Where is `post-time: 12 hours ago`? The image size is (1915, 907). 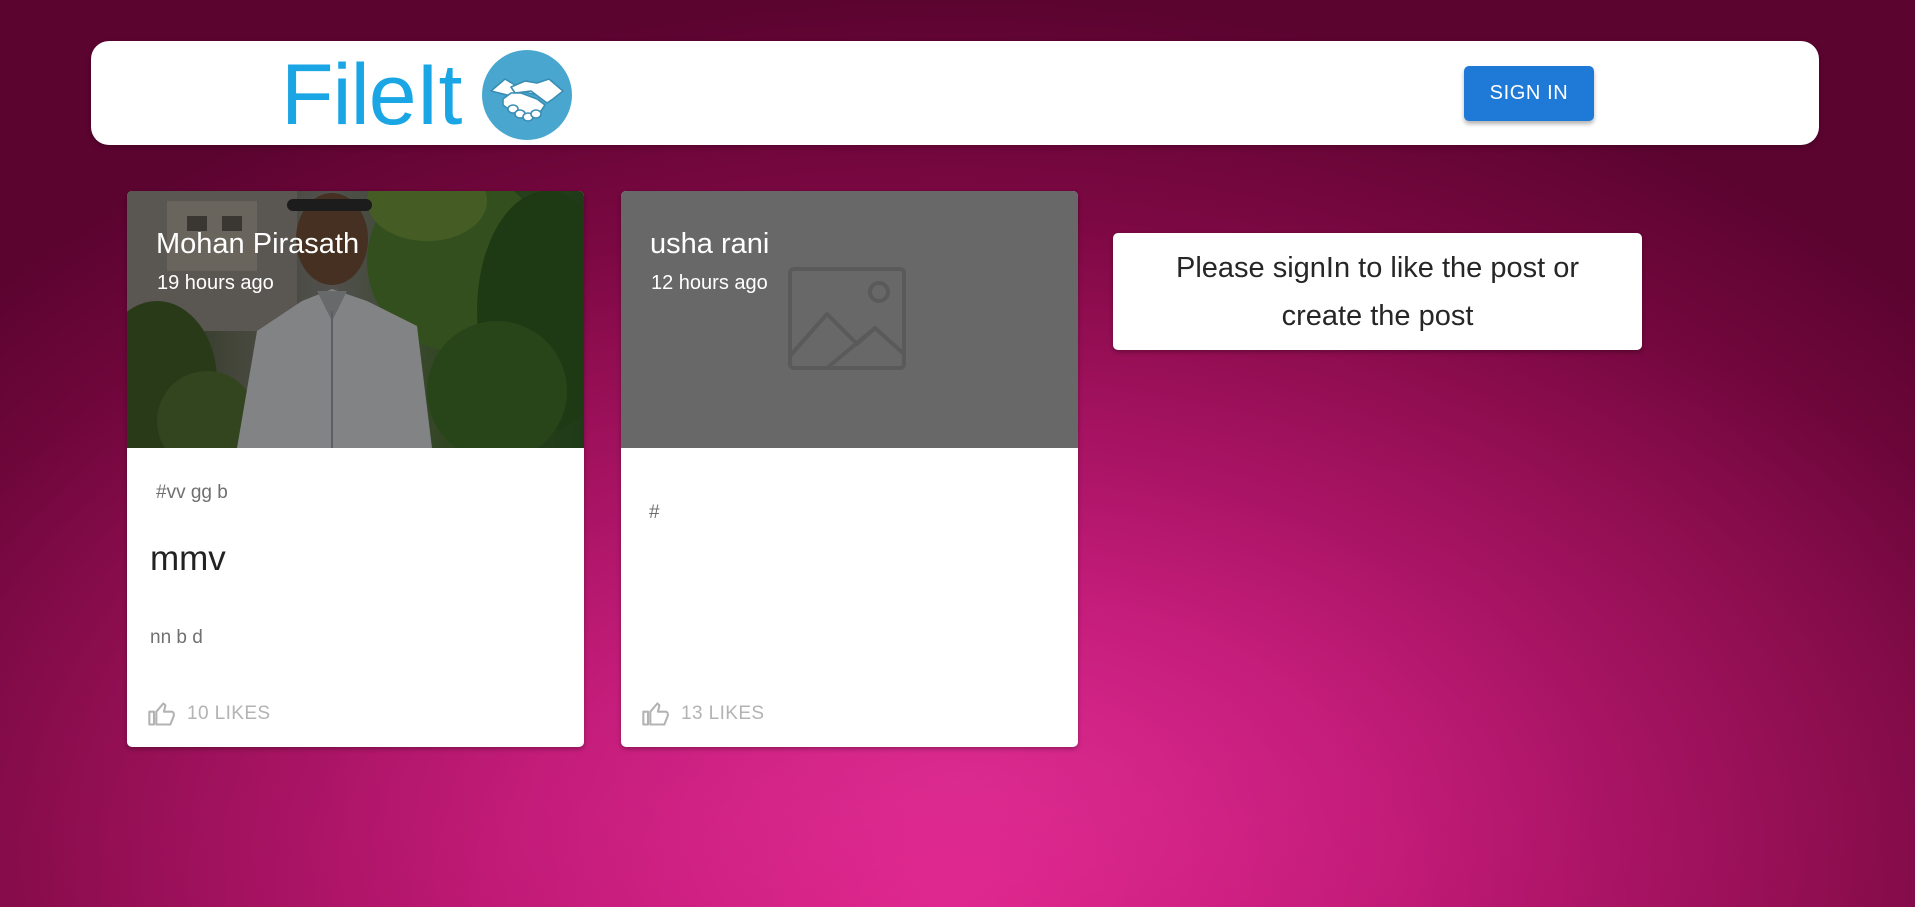 post-time: 12 hours ago is located at coordinates (709, 283).